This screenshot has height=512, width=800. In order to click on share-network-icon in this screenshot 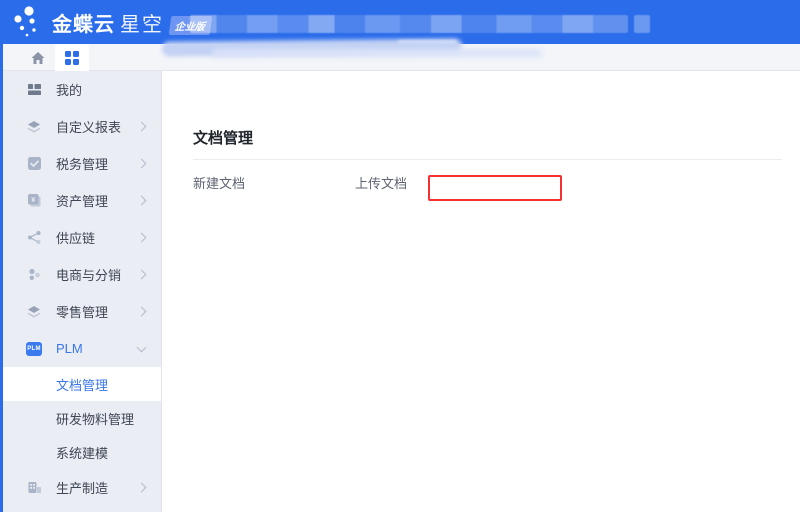, I will do `click(34, 238)`.